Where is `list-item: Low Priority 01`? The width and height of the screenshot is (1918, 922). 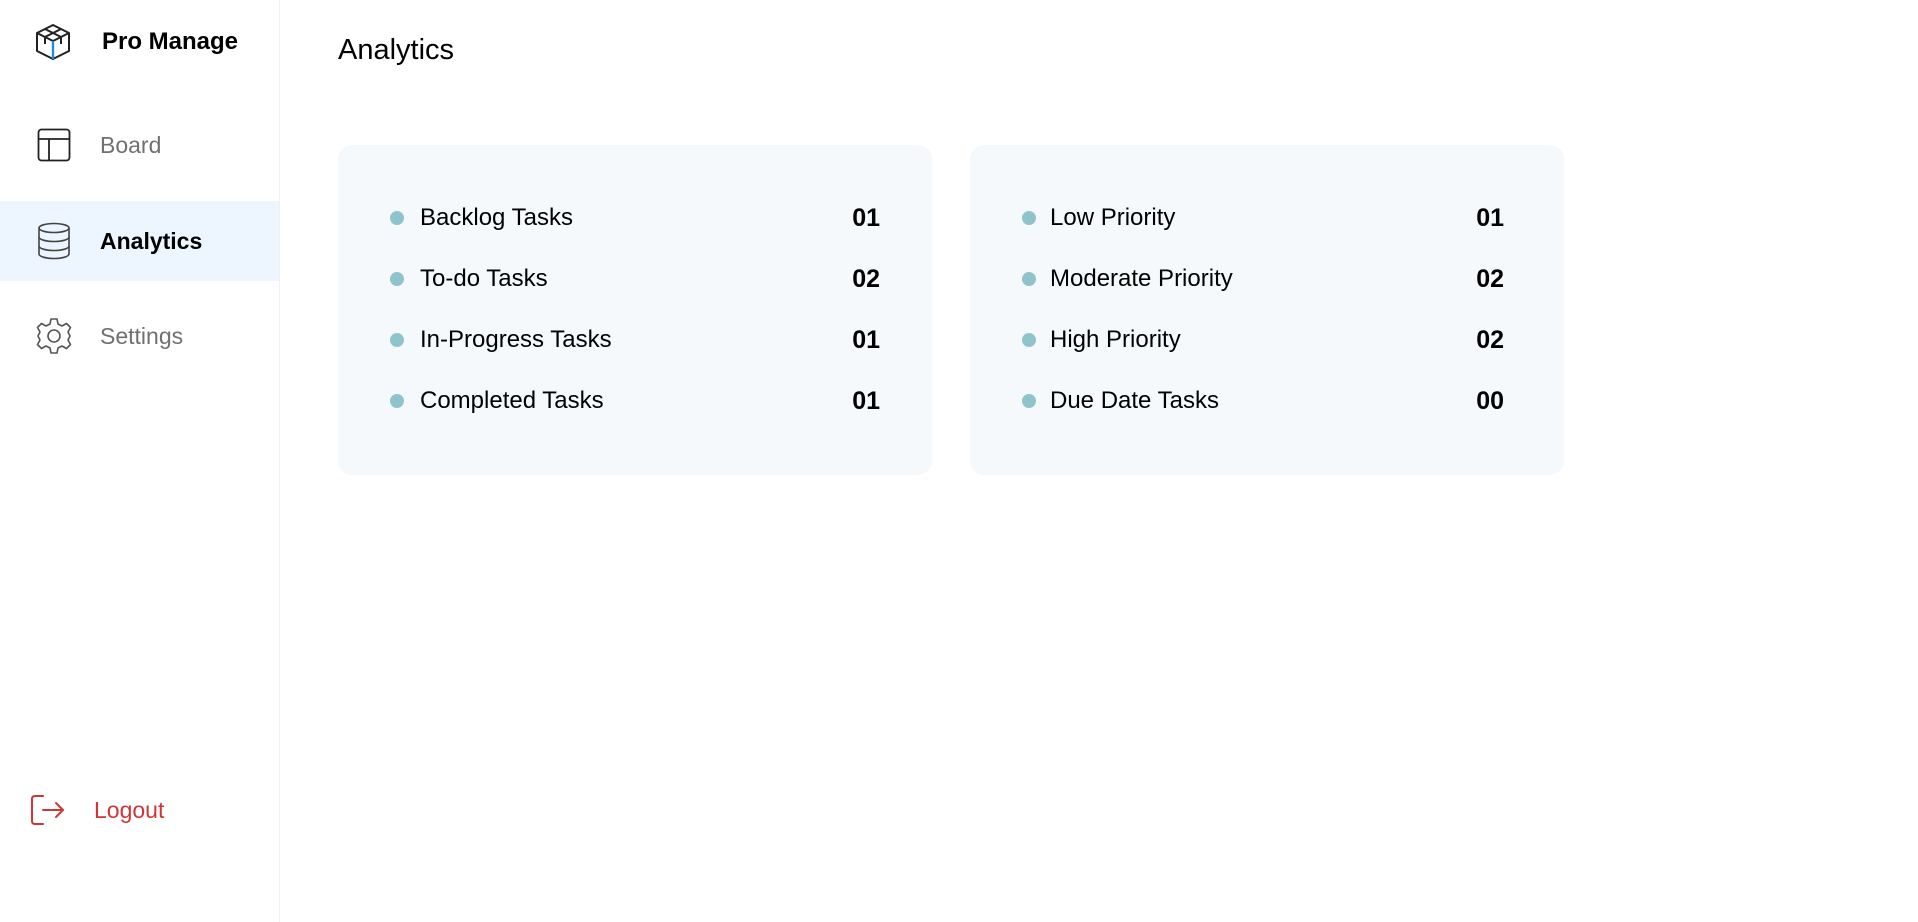 list-item: Low Priority 01 is located at coordinates (1263, 218).